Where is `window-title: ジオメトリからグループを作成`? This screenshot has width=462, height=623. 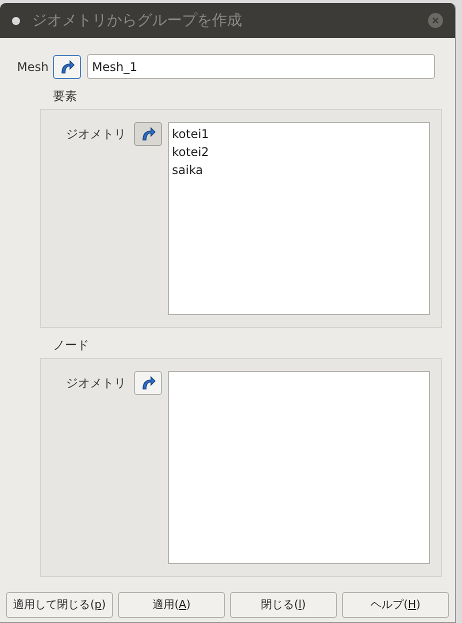
window-title: ジオメトリからグループを作成 is located at coordinates (137, 21).